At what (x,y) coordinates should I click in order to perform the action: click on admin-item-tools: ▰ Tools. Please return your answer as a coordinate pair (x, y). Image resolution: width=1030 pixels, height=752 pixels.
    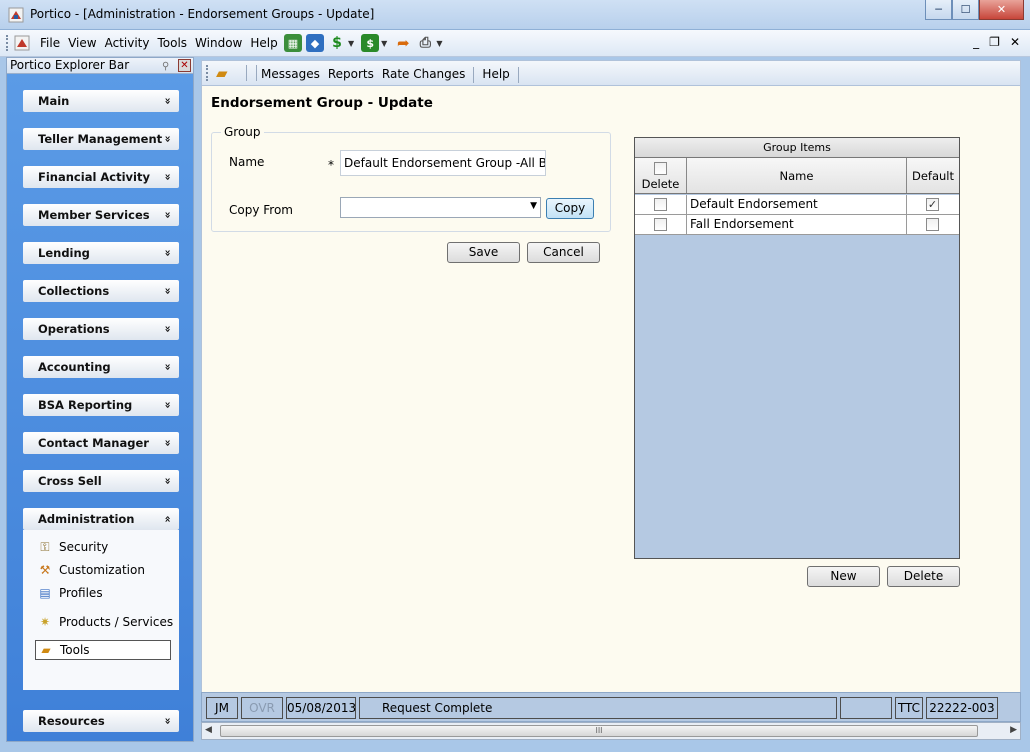
    Looking at the image, I should click on (103, 650).